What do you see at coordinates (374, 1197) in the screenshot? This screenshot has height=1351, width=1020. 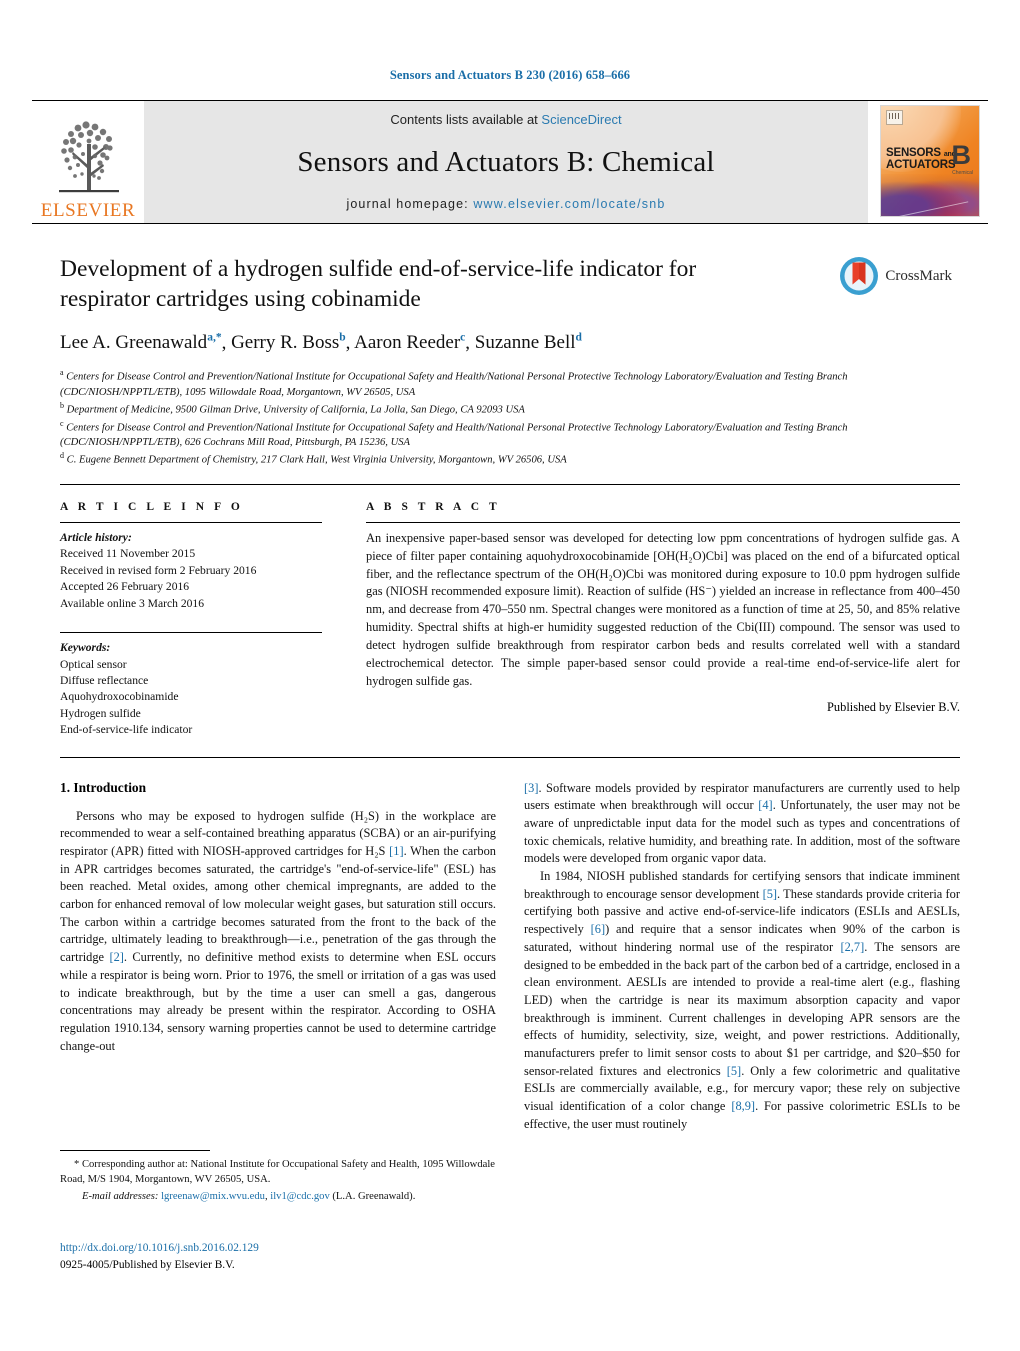 I see `email-attribution: (L.A. Greenawald).` at bounding box center [374, 1197].